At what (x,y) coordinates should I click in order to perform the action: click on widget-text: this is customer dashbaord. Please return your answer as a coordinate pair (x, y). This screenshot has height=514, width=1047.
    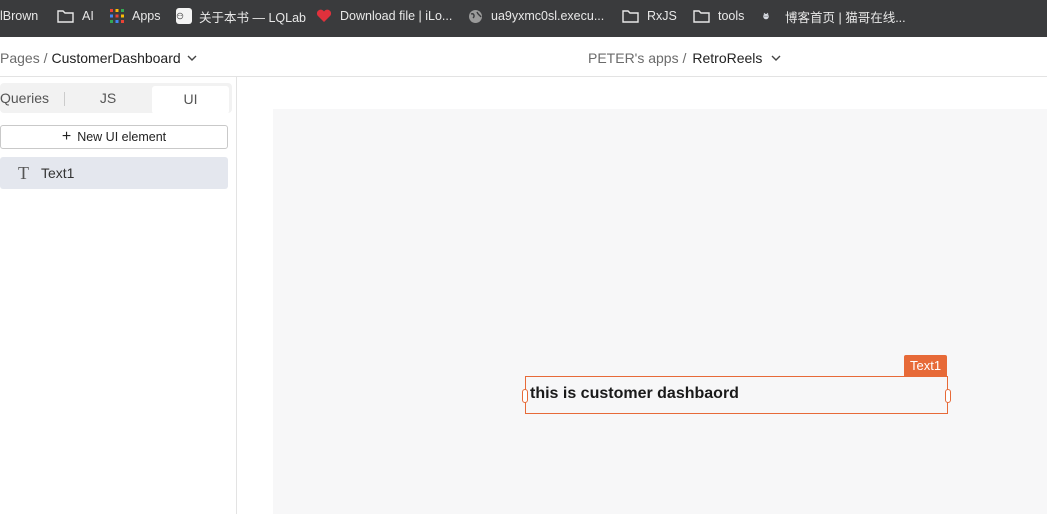
    Looking at the image, I should click on (634, 393).